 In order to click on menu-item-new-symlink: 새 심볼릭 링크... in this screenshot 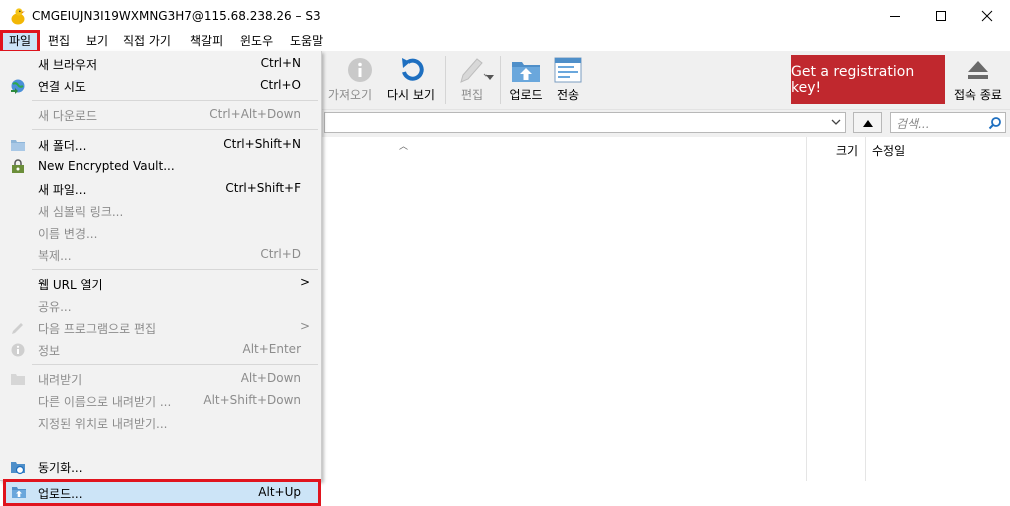, I will do `click(161, 210)`.